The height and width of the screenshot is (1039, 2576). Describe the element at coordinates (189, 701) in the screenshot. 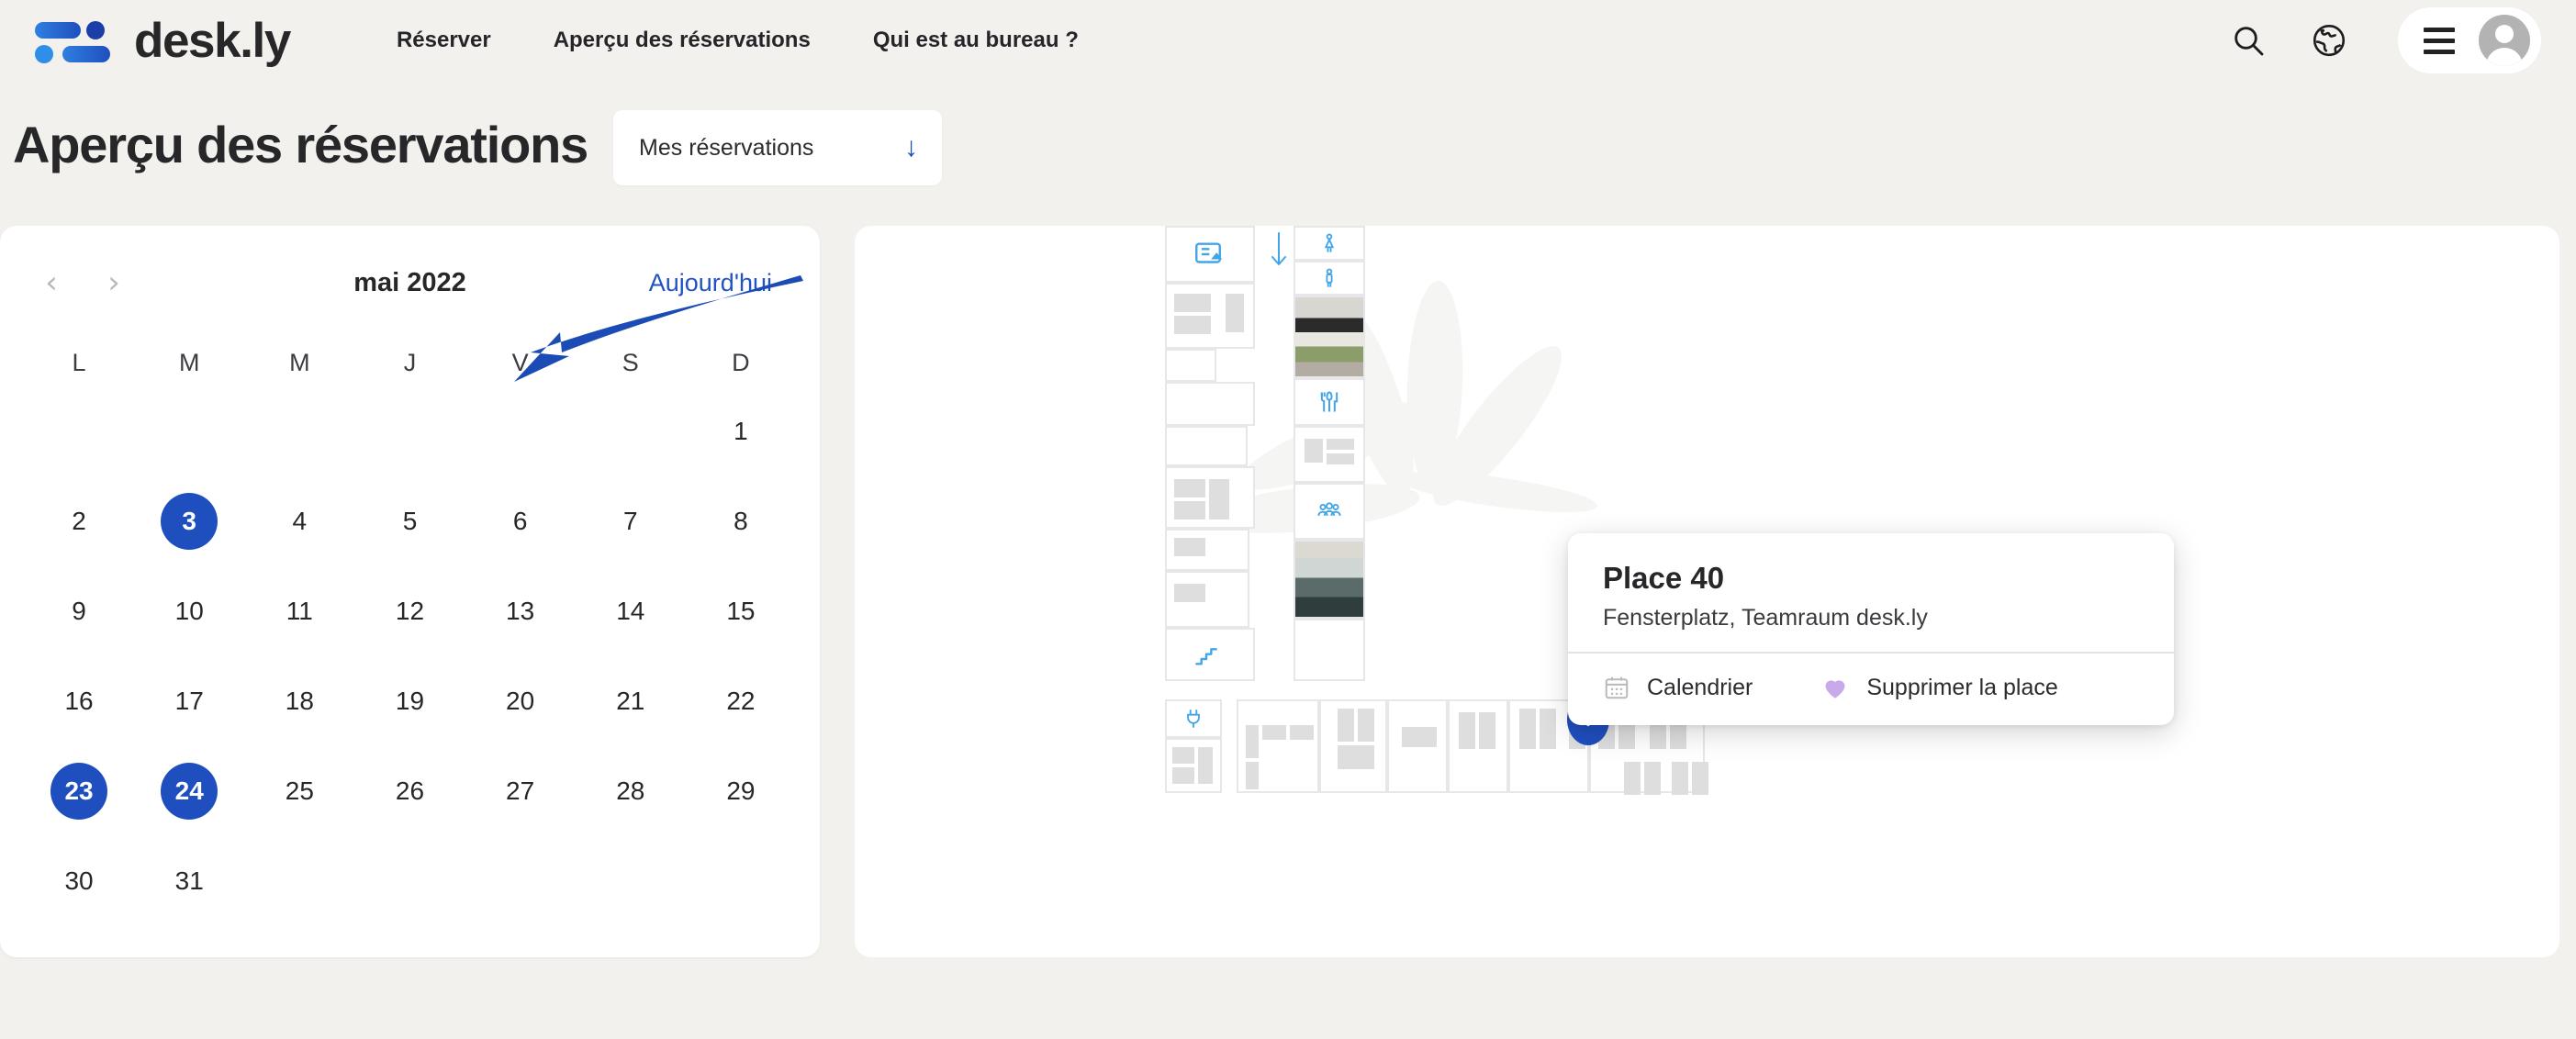

I see `calendar-day: 17` at that location.